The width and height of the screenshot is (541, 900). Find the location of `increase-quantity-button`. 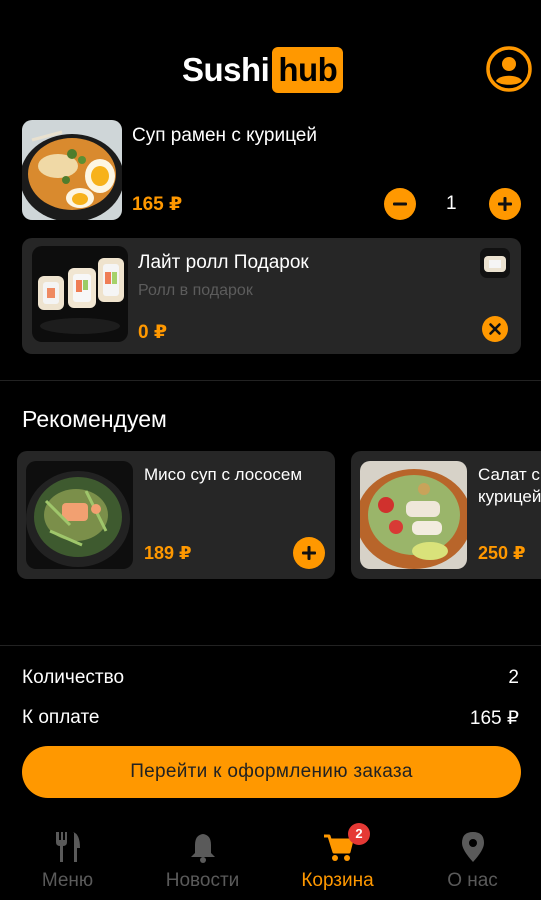

increase-quantity-button is located at coordinates (505, 204).